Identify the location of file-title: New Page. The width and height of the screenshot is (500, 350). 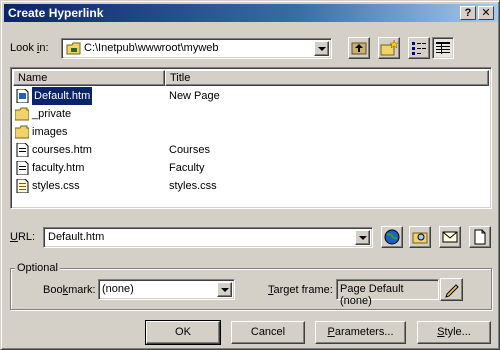
(194, 96).